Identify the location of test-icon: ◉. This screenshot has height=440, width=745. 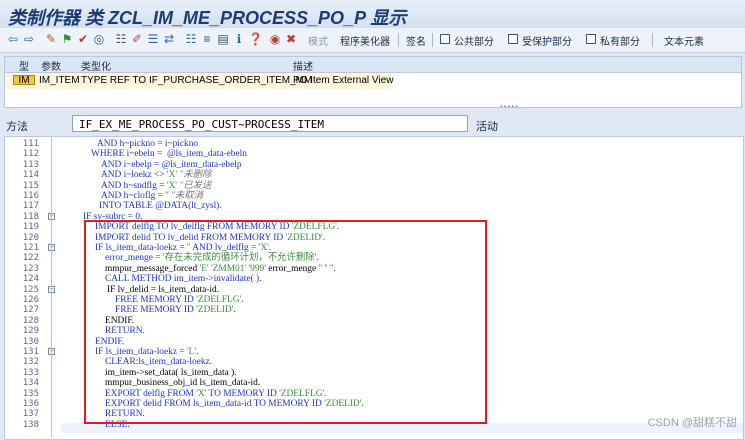
(275, 39).